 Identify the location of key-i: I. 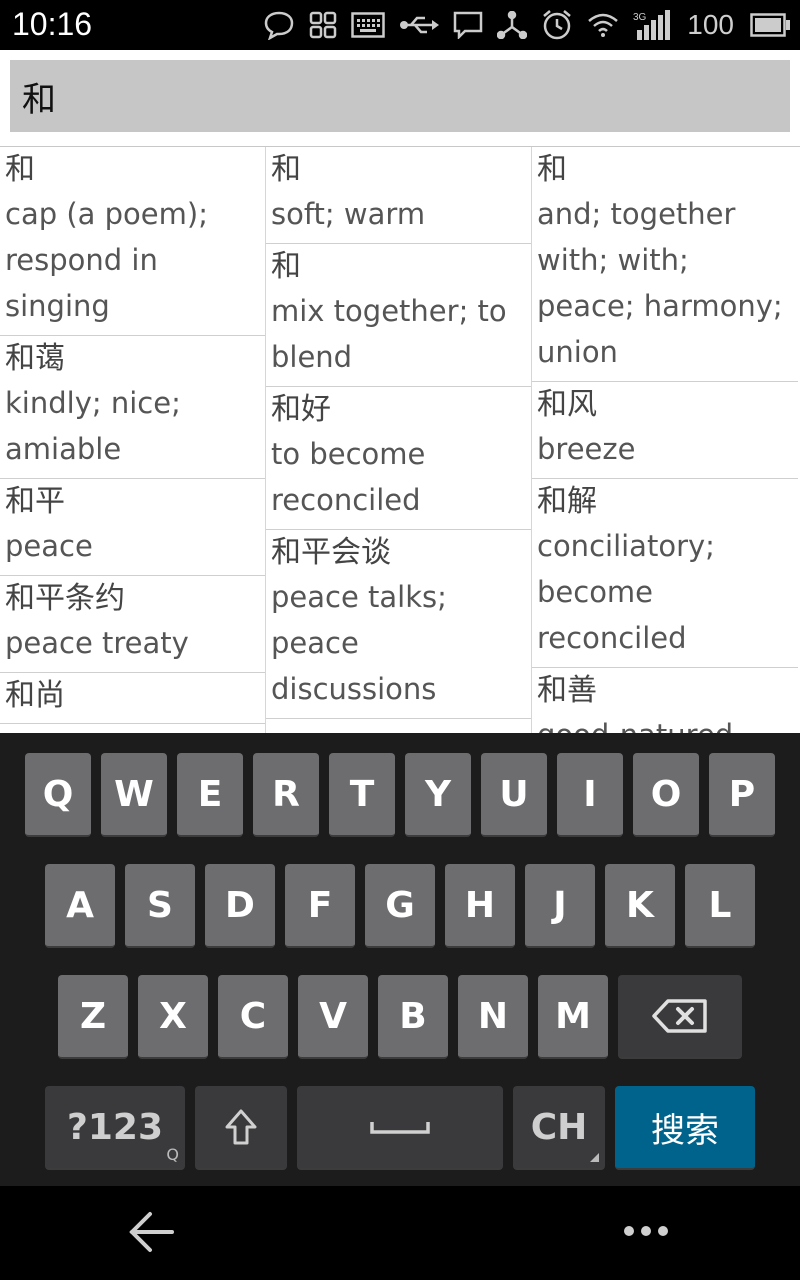
(590, 795).